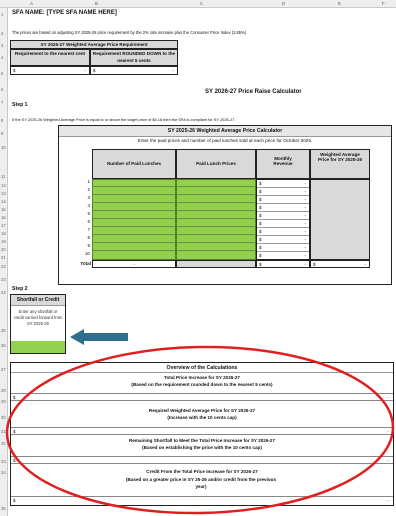 The image size is (396, 516). Describe the element at coordinates (3, 217) in the screenshot. I see `row-header: 16` at that location.